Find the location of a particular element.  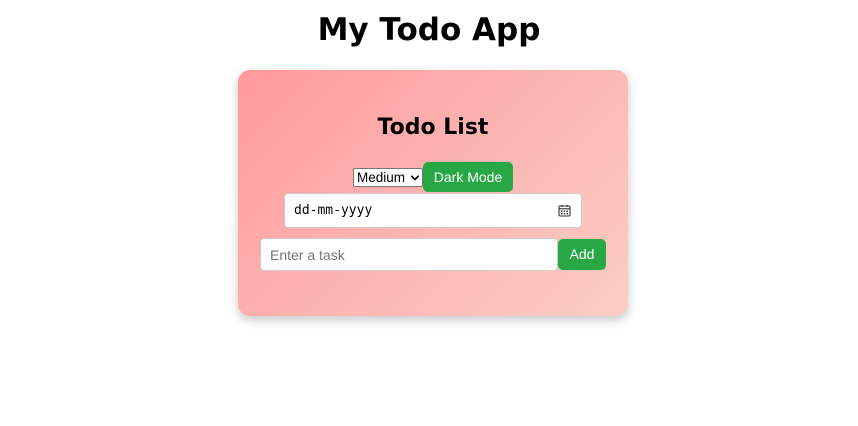

chevron-down-icon is located at coordinates (415, 178).